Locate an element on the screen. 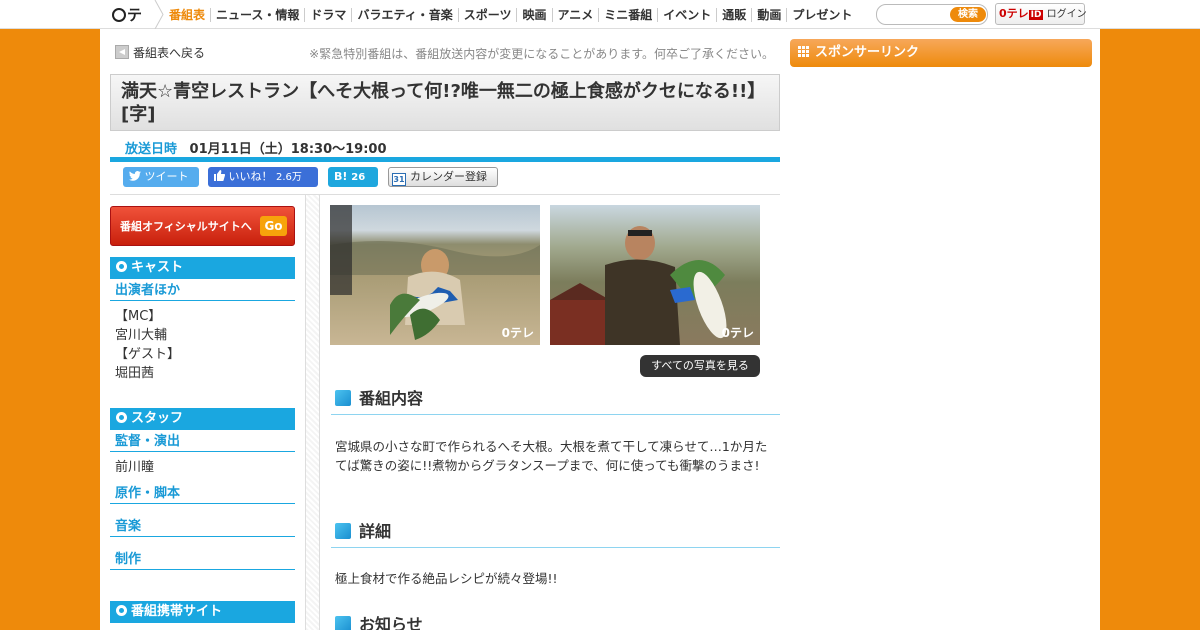  twitter-bird-icon is located at coordinates (135, 176).